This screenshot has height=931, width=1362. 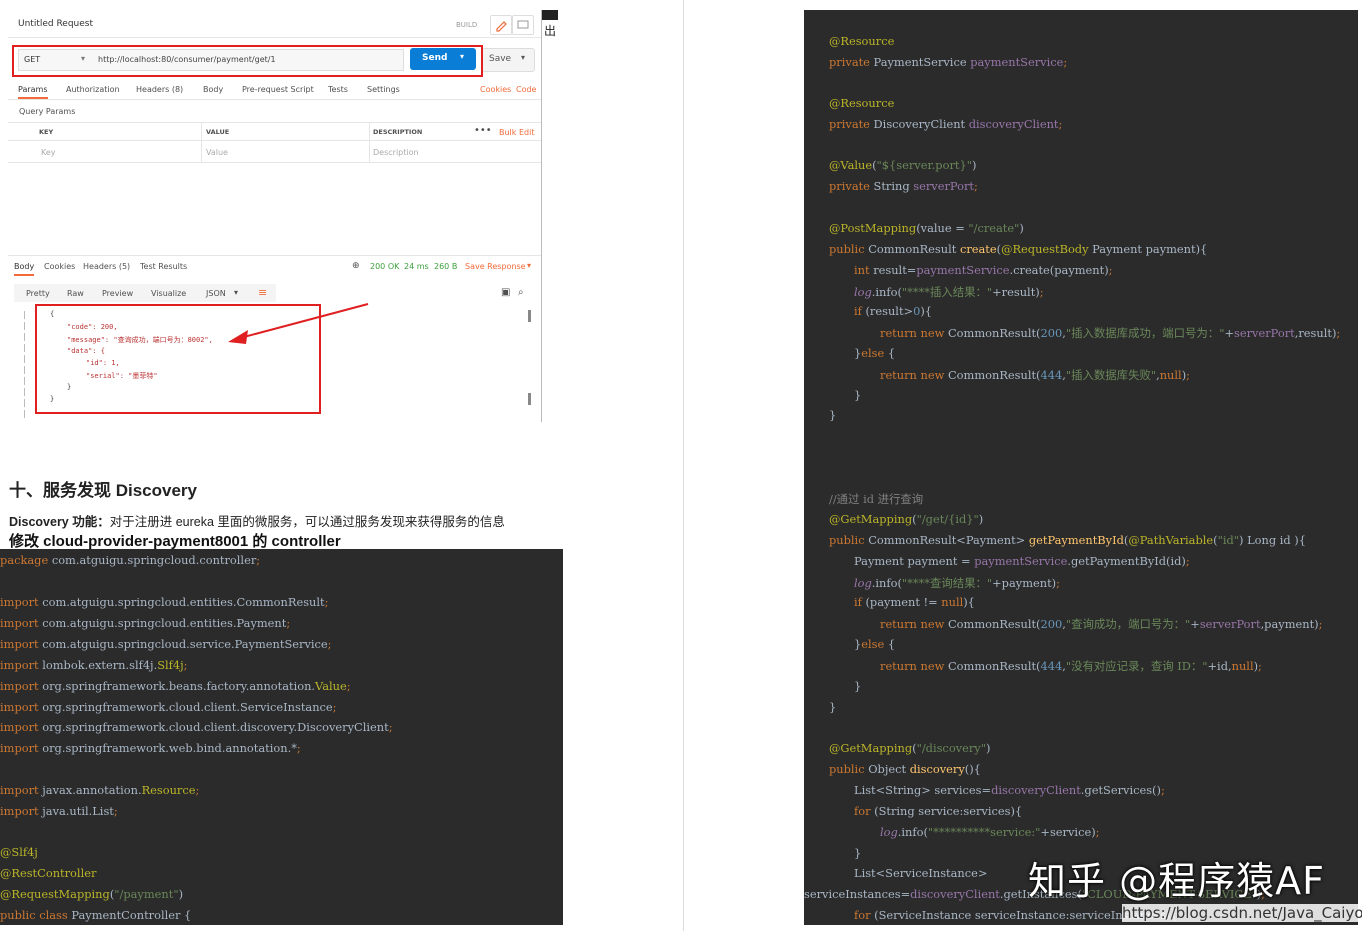 What do you see at coordinates (521, 292) in the screenshot?
I see `search-icon: ⌕` at bounding box center [521, 292].